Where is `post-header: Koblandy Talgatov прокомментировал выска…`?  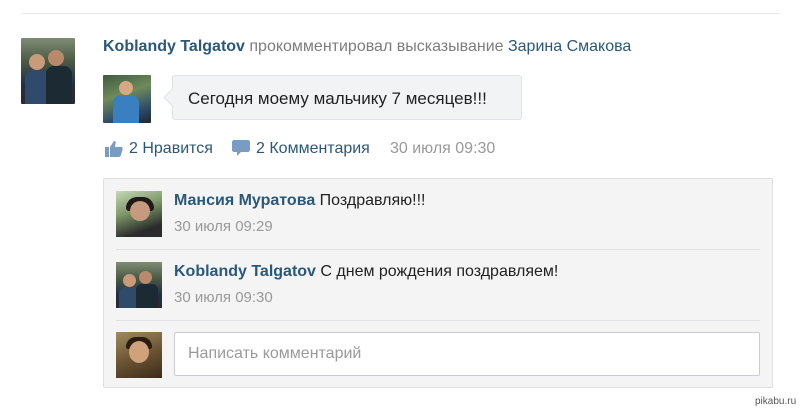 post-header: Koblandy Talgatov прокомментировал выска… is located at coordinates (367, 47).